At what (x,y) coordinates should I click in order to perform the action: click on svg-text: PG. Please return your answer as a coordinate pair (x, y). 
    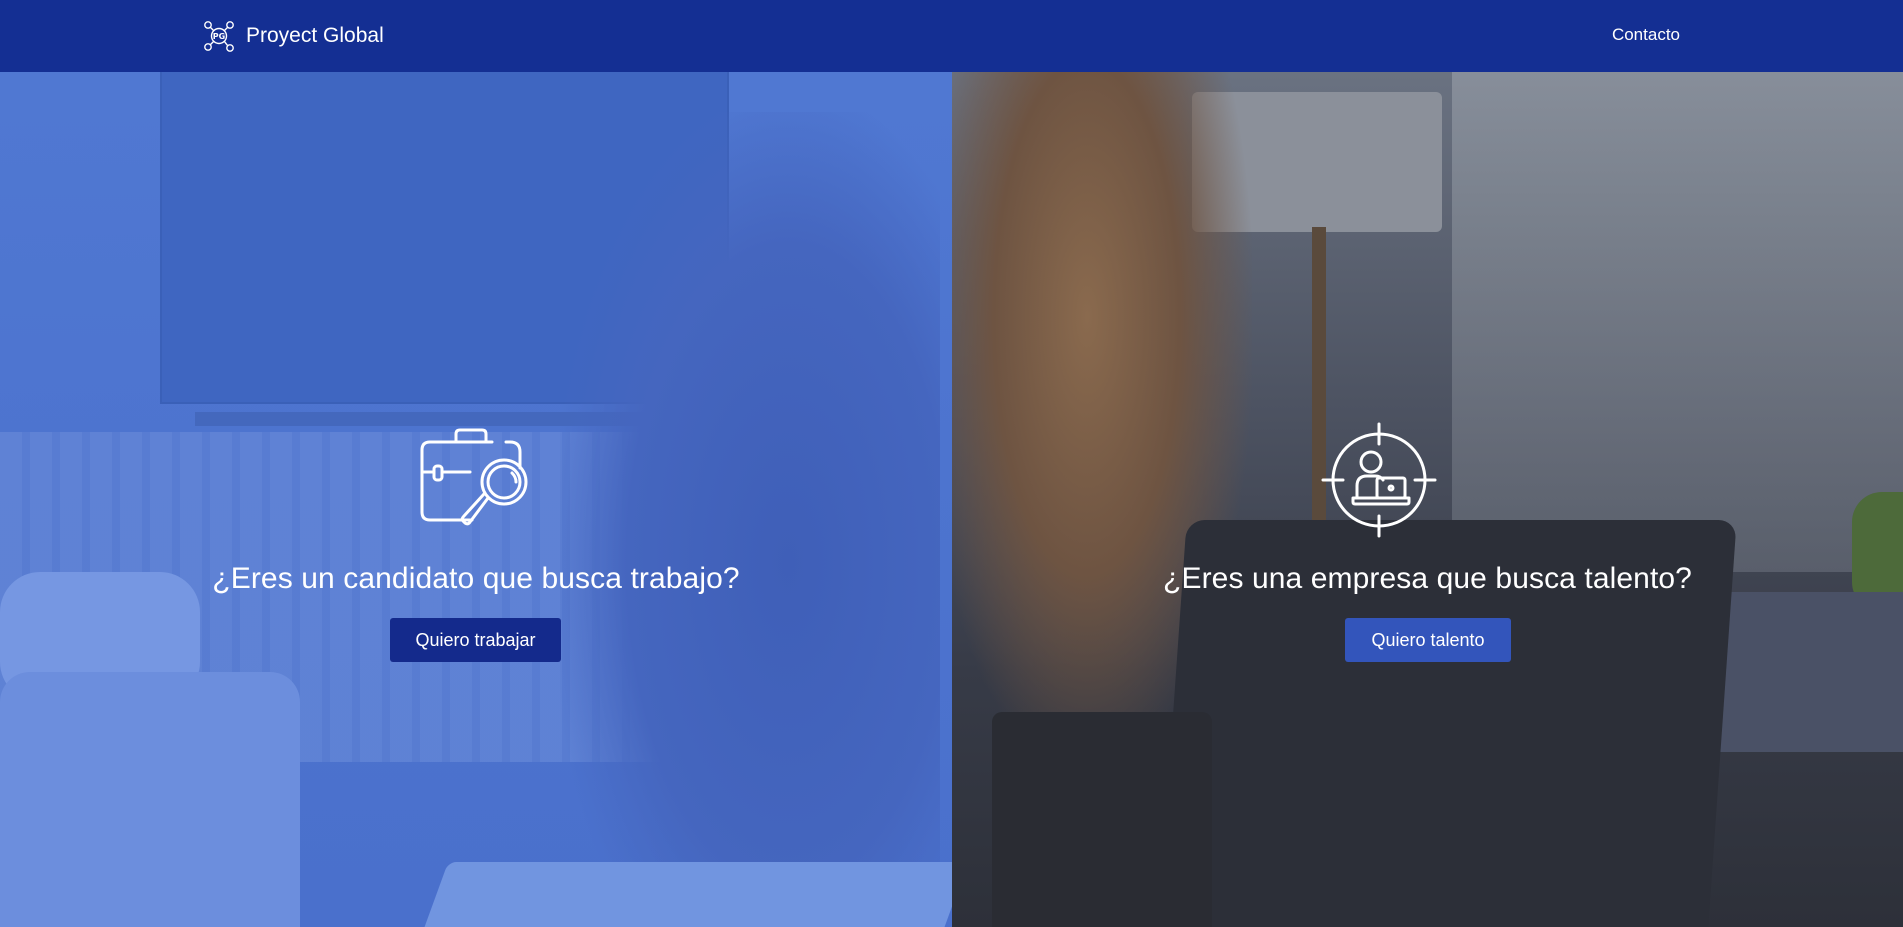
    Looking at the image, I should click on (219, 36).